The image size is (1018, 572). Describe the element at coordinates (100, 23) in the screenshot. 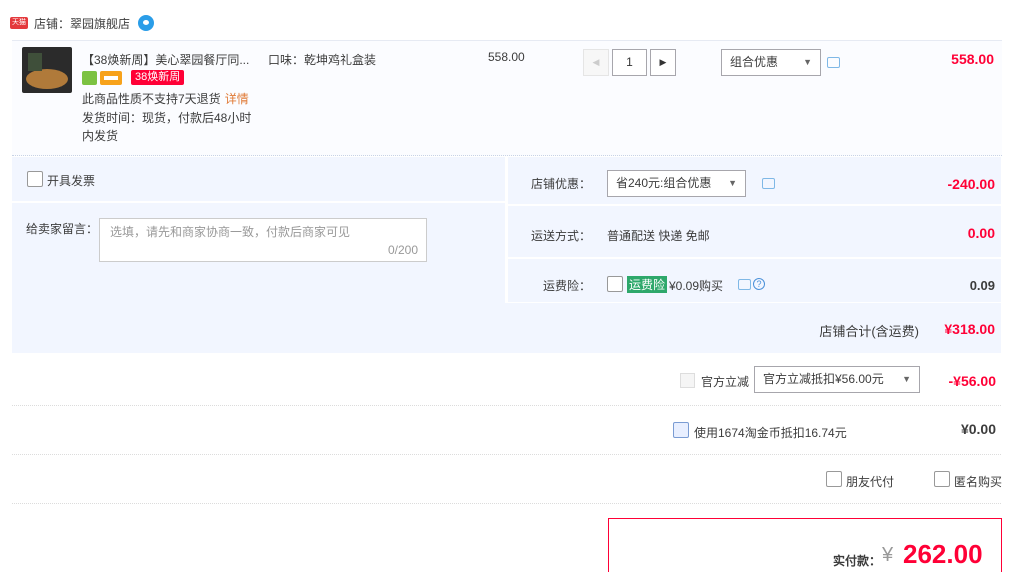

I see `shop-name-link: 翠园旗舰店` at that location.